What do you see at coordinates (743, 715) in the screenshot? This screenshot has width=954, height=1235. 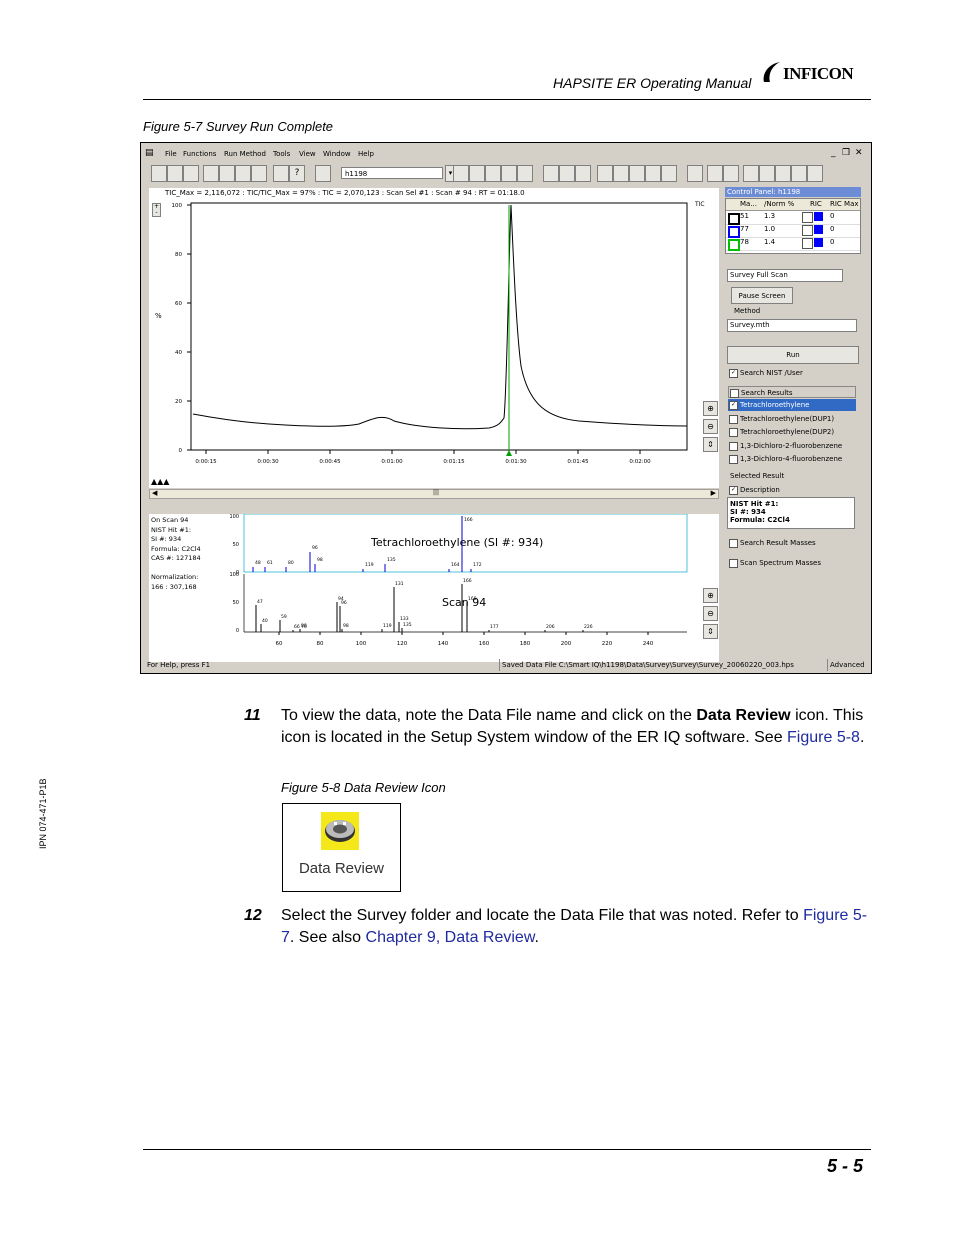 I see `step-11-bold: Data Review` at bounding box center [743, 715].